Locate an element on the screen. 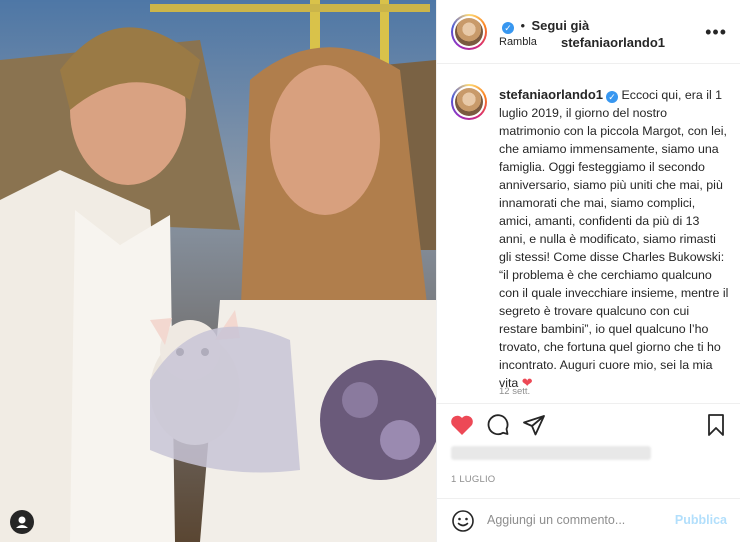  action-bar is located at coordinates (588, 426).